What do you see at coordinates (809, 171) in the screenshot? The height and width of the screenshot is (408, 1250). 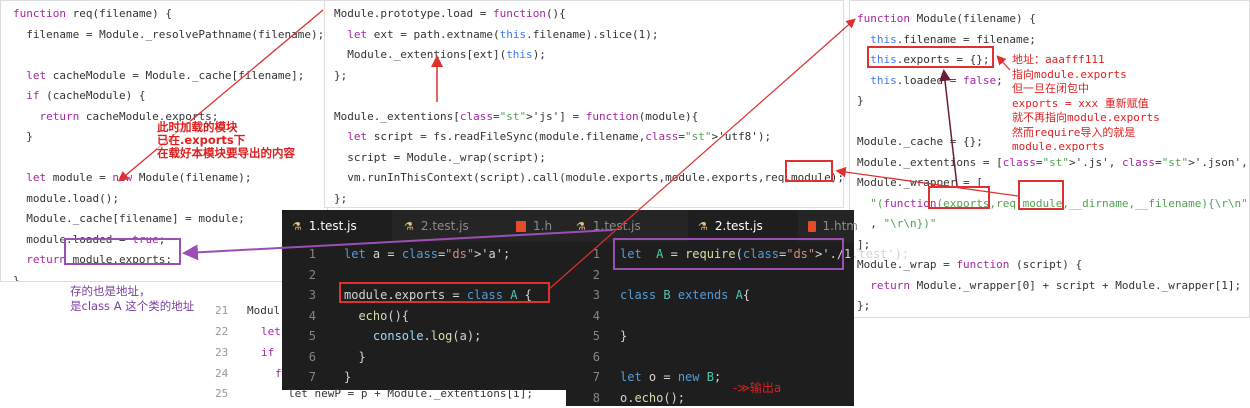 I see `highlight-module-arg` at bounding box center [809, 171].